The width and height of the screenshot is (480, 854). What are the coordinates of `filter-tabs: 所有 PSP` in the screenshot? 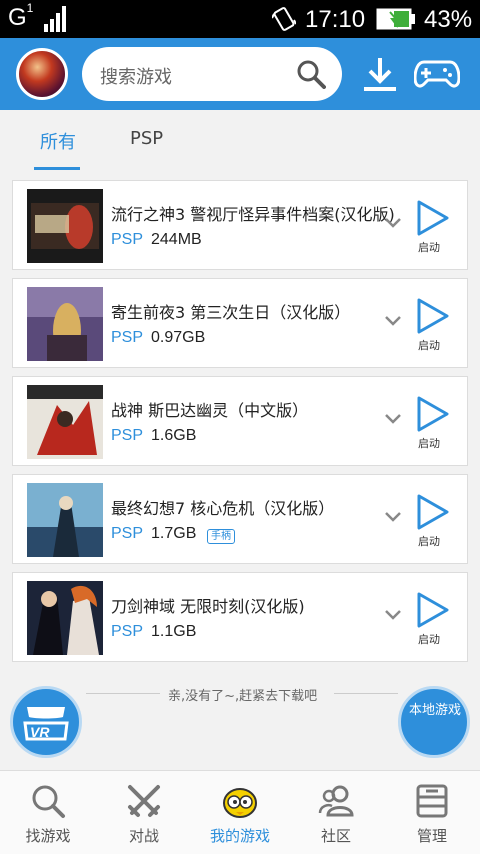 It's located at (240, 140).